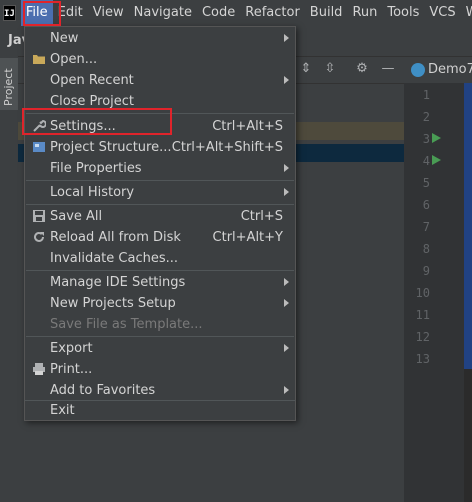 The height and width of the screenshot is (502, 472). I want to click on file-menu-project-structure: Project Structure... Ctrl+Alt+Shift+S, so click(160, 147).